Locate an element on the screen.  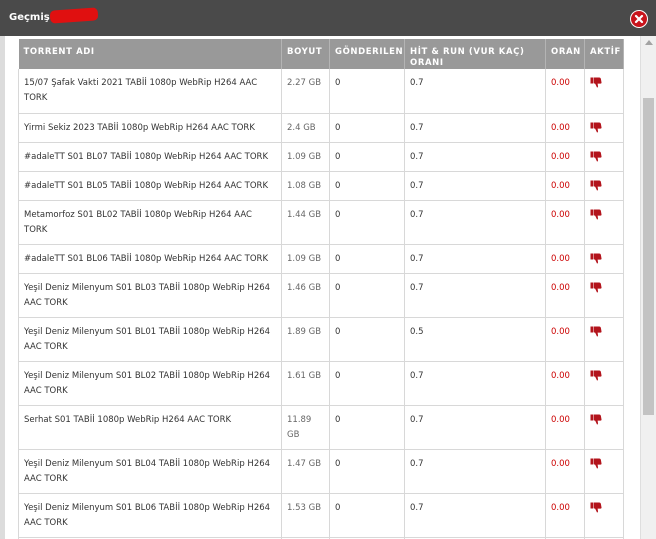
window-title: Geçmiş: is located at coordinates (31, 17).